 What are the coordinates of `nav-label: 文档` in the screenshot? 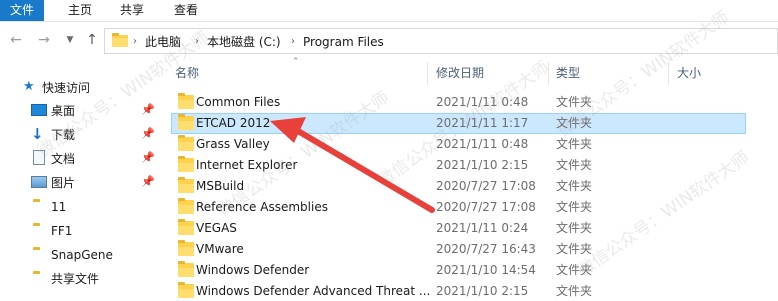 It's located at (63, 159).